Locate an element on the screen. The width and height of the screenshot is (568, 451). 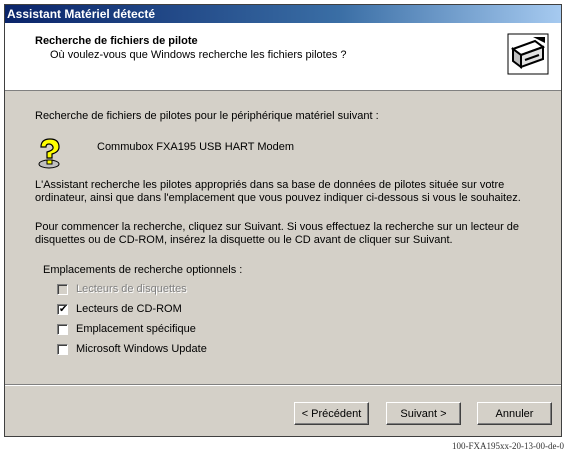
back-button: < Précédent is located at coordinates (331, 413).